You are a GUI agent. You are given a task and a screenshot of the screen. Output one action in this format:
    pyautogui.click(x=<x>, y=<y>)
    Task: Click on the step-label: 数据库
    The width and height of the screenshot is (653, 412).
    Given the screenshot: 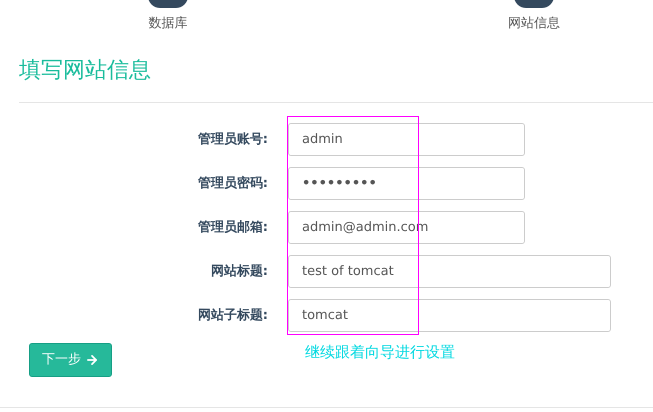 What is the action you would take?
    pyautogui.click(x=168, y=23)
    